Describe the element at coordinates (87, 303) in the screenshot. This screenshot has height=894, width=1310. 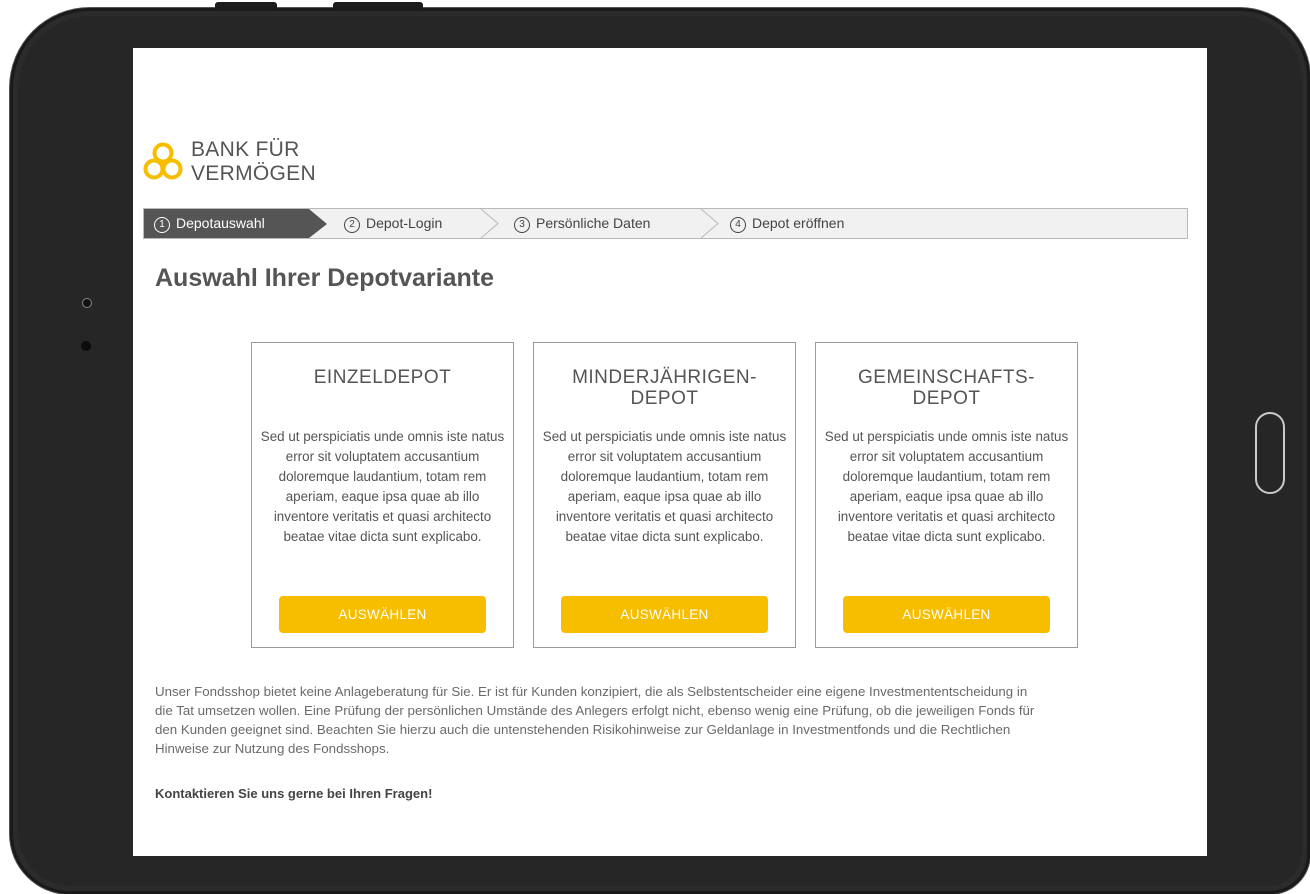
I see `camera-icon` at that location.